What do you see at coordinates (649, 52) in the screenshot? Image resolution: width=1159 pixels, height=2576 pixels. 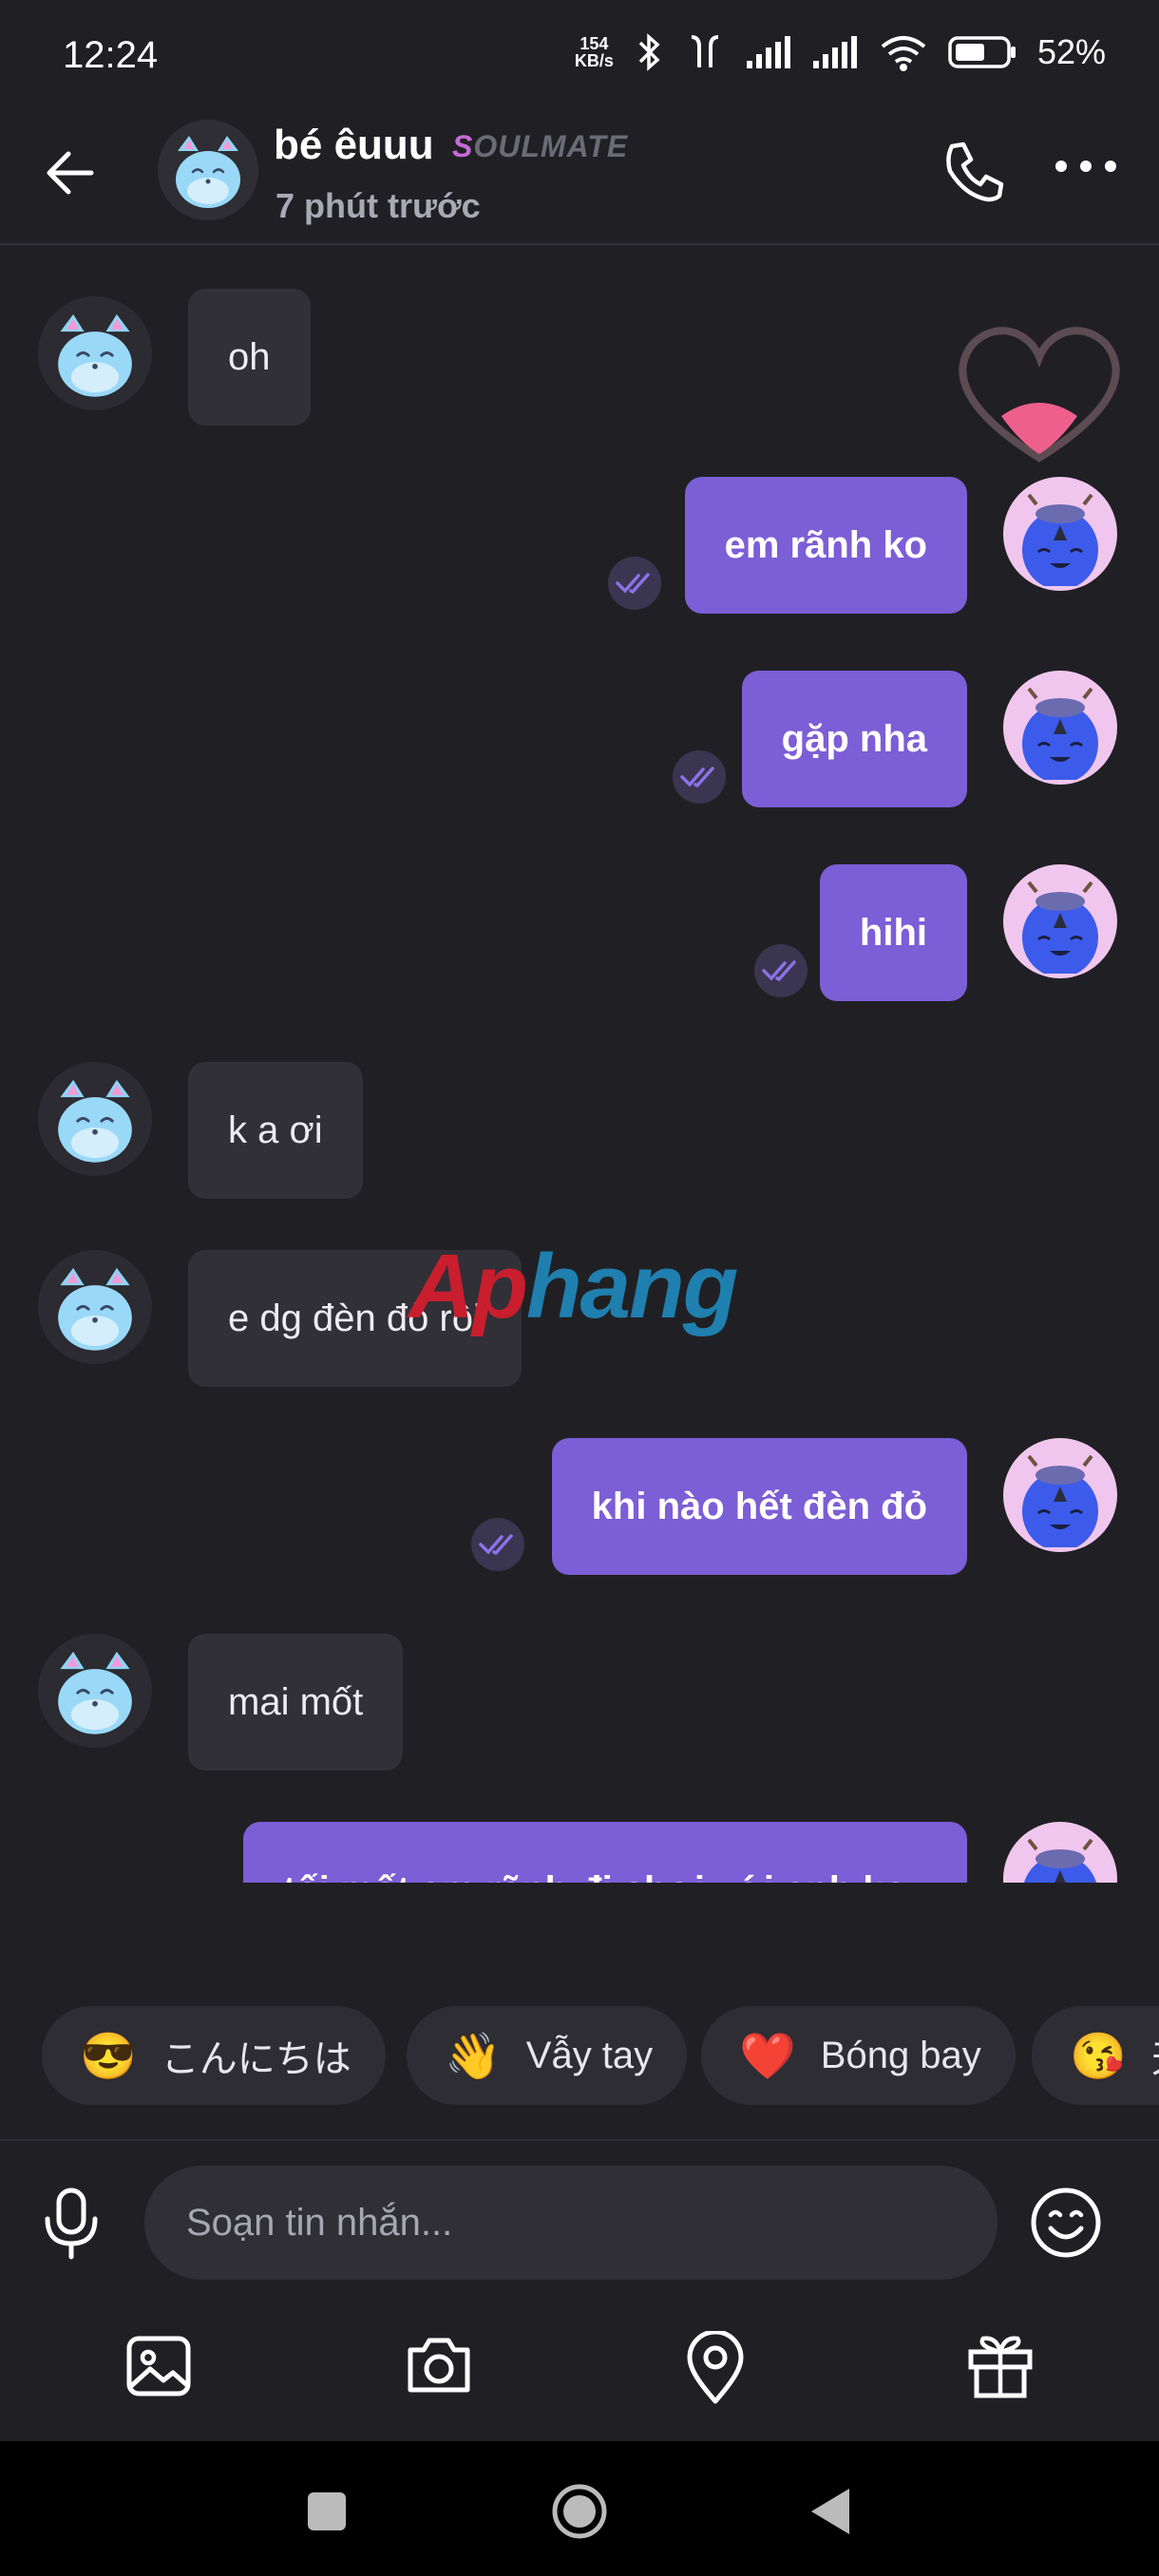 I see `bluetooth-icon` at bounding box center [649, 52].